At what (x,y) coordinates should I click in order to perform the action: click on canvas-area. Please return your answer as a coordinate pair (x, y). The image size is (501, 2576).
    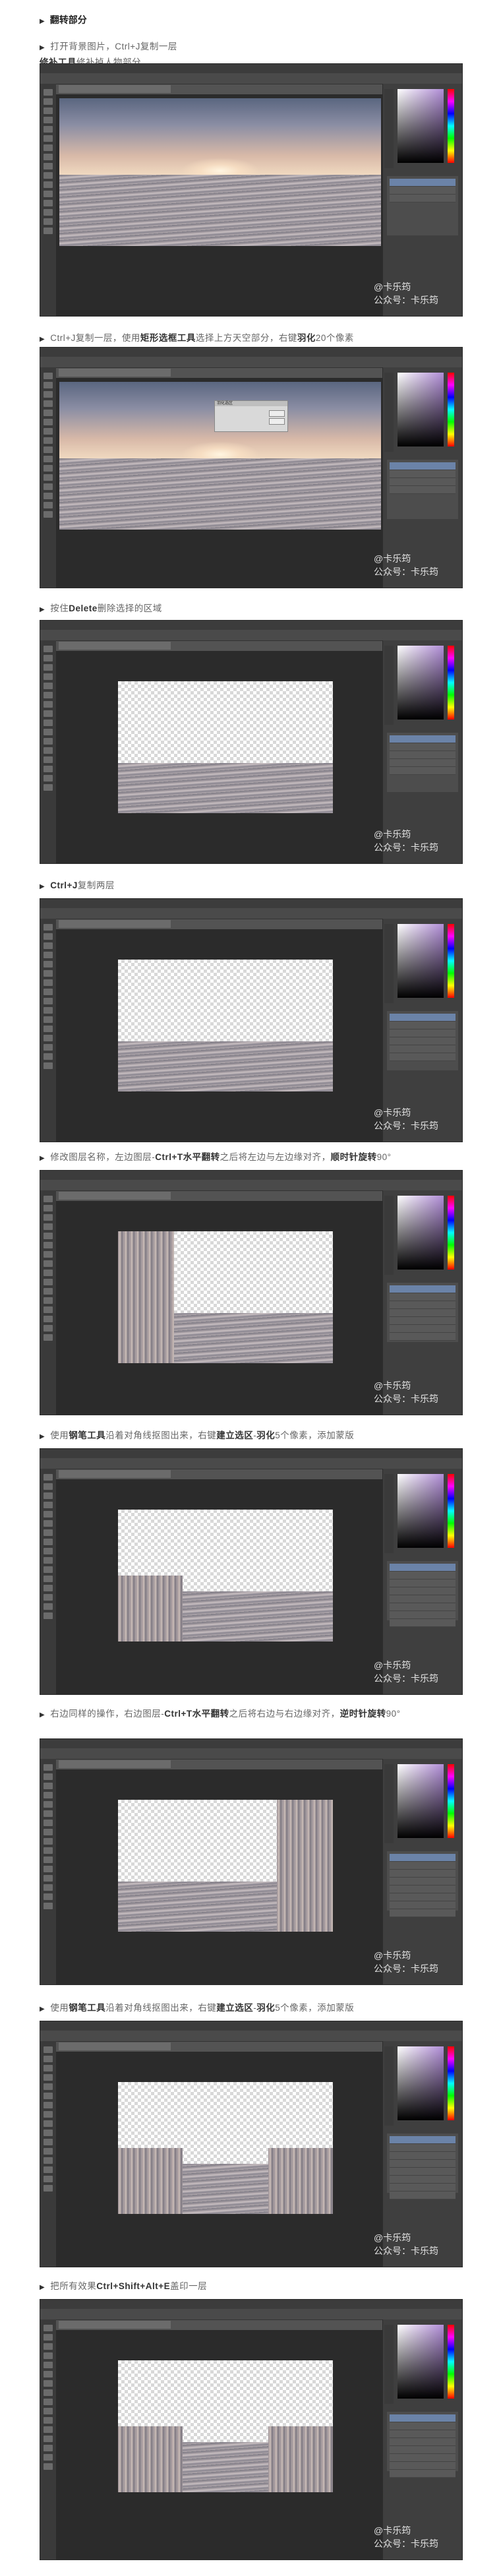
    Looking at the image, I should click on (219, 2445).